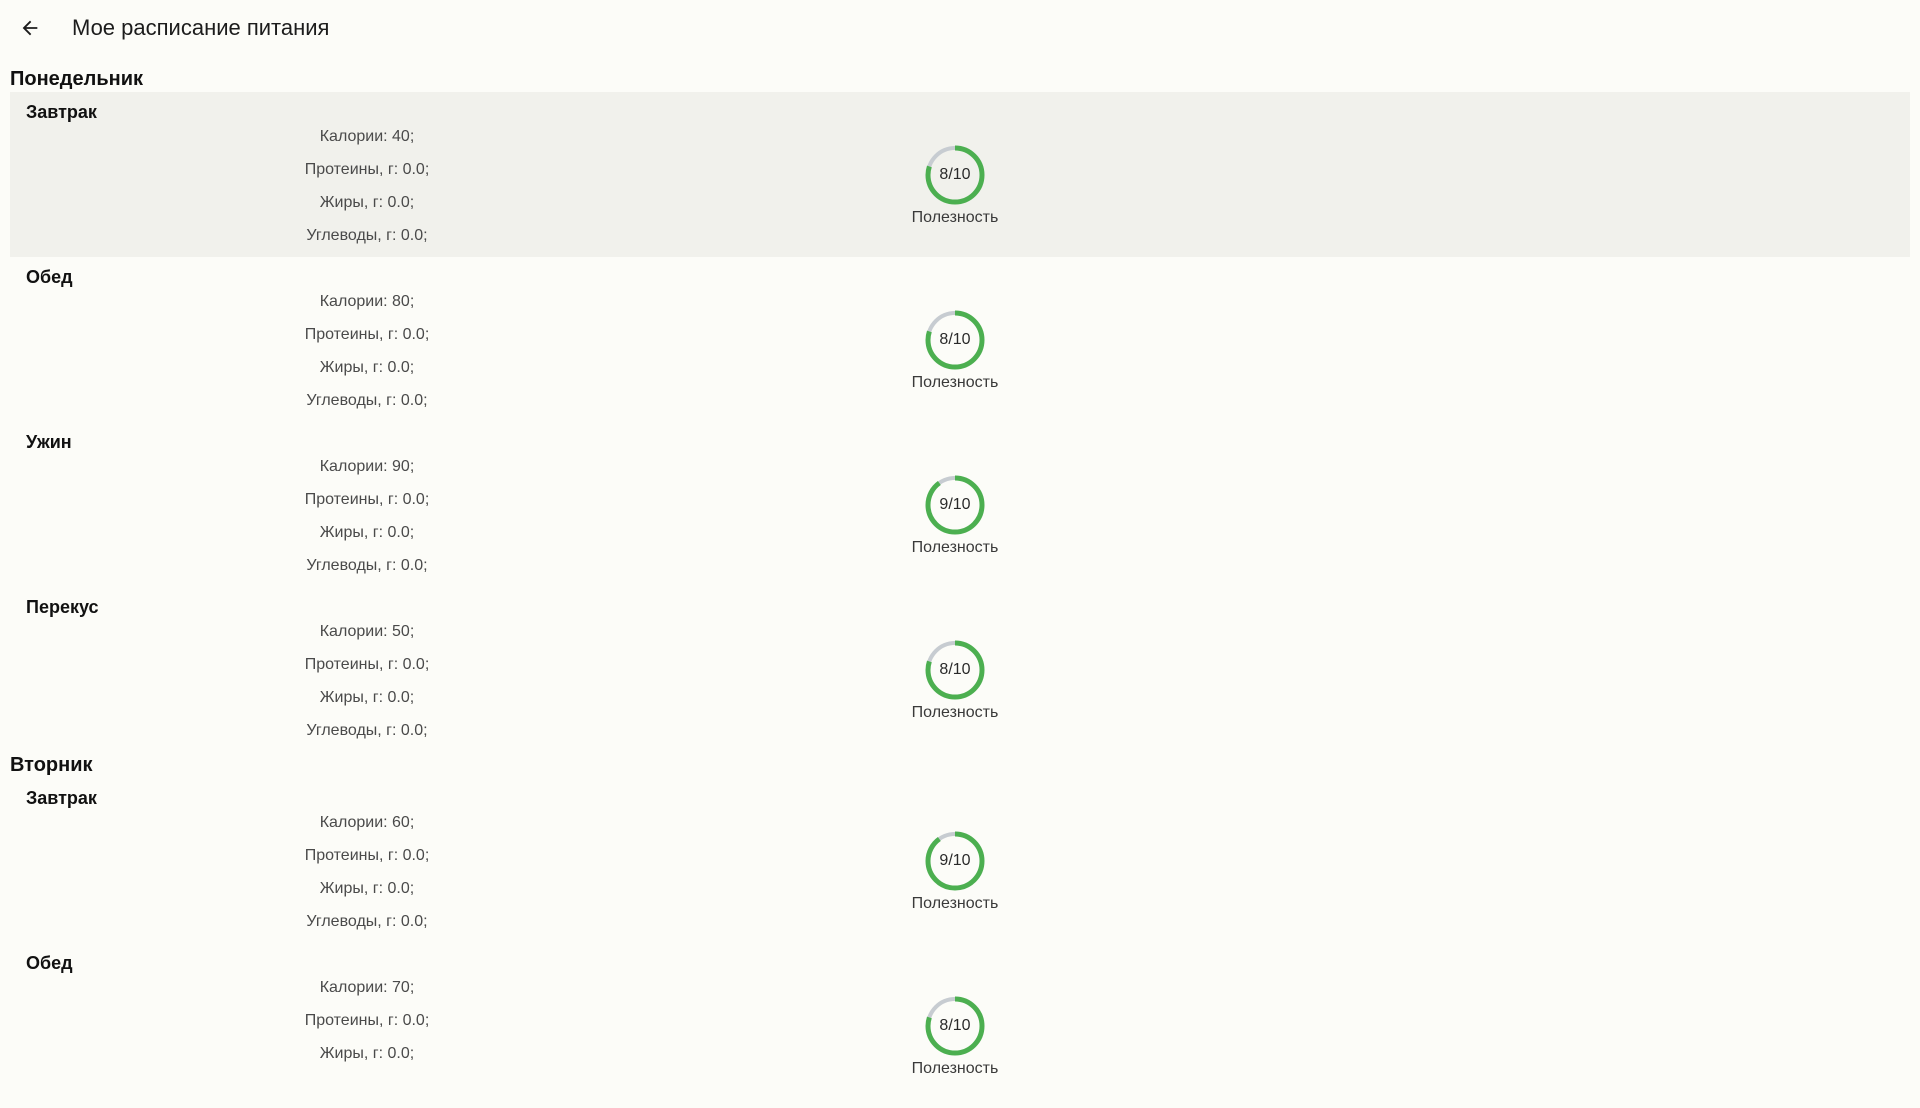 The image size is (1920, 1108). I want to click on meal-name: Ужин, so click(49, 442).